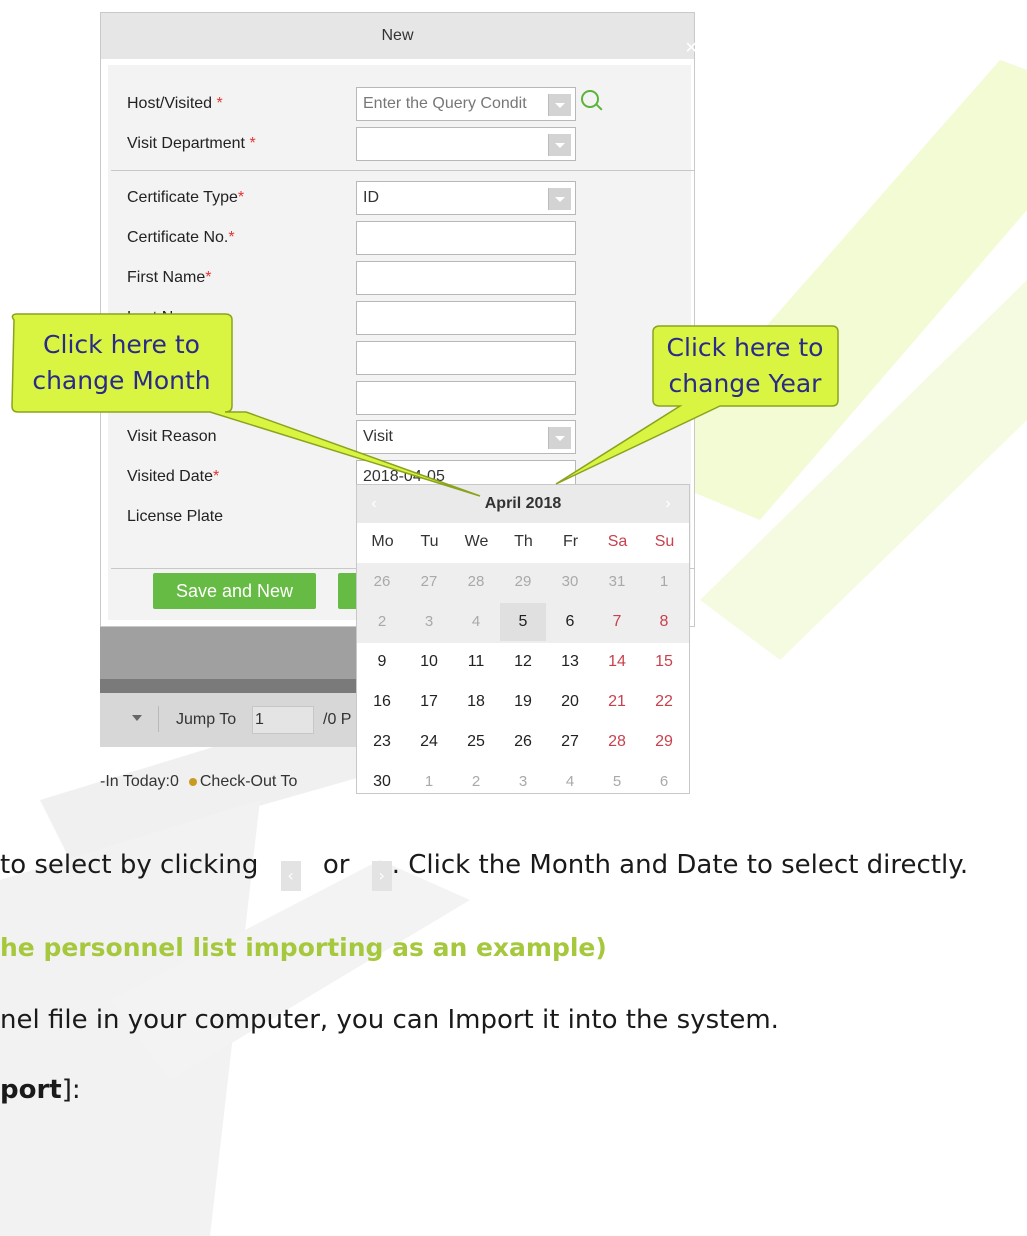 The image size is (1027, 1236). What do you see at coordinates (290, 876) in the screenshot?
I see `prev-arrow-icon: ‹` at bounding box center [290, 876].